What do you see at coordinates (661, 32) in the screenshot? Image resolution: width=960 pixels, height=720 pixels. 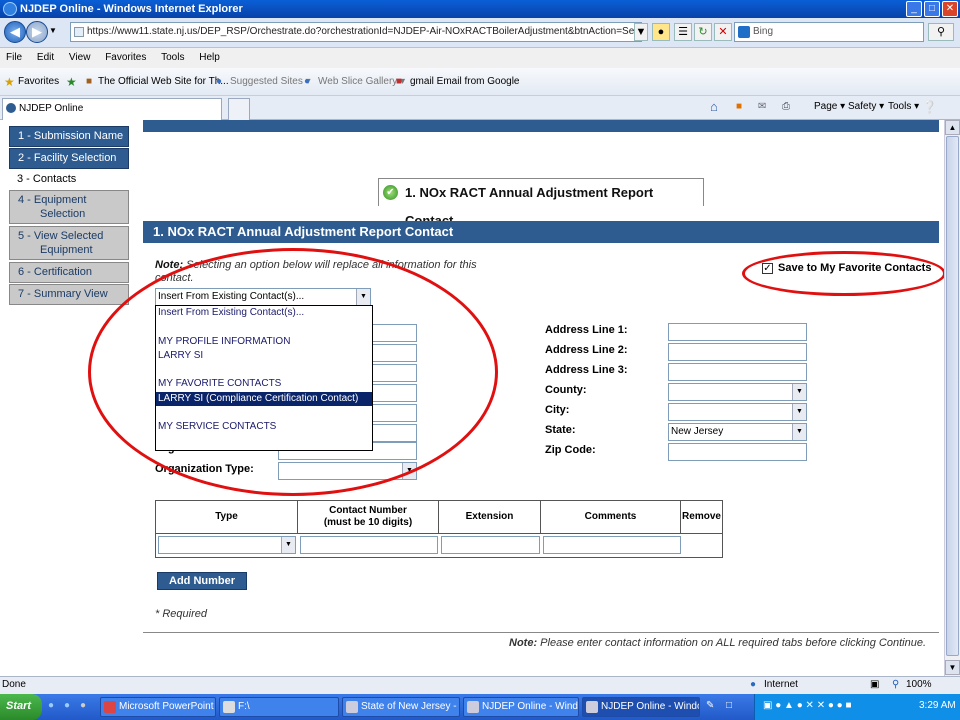 I see `lock-icon: ●` at bounding box center [661, 32].